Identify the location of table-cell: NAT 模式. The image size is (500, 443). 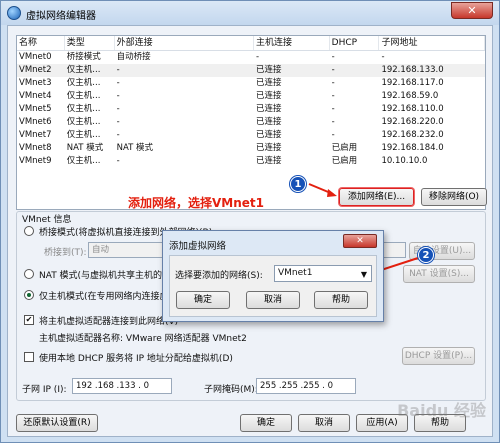
(135, 148).